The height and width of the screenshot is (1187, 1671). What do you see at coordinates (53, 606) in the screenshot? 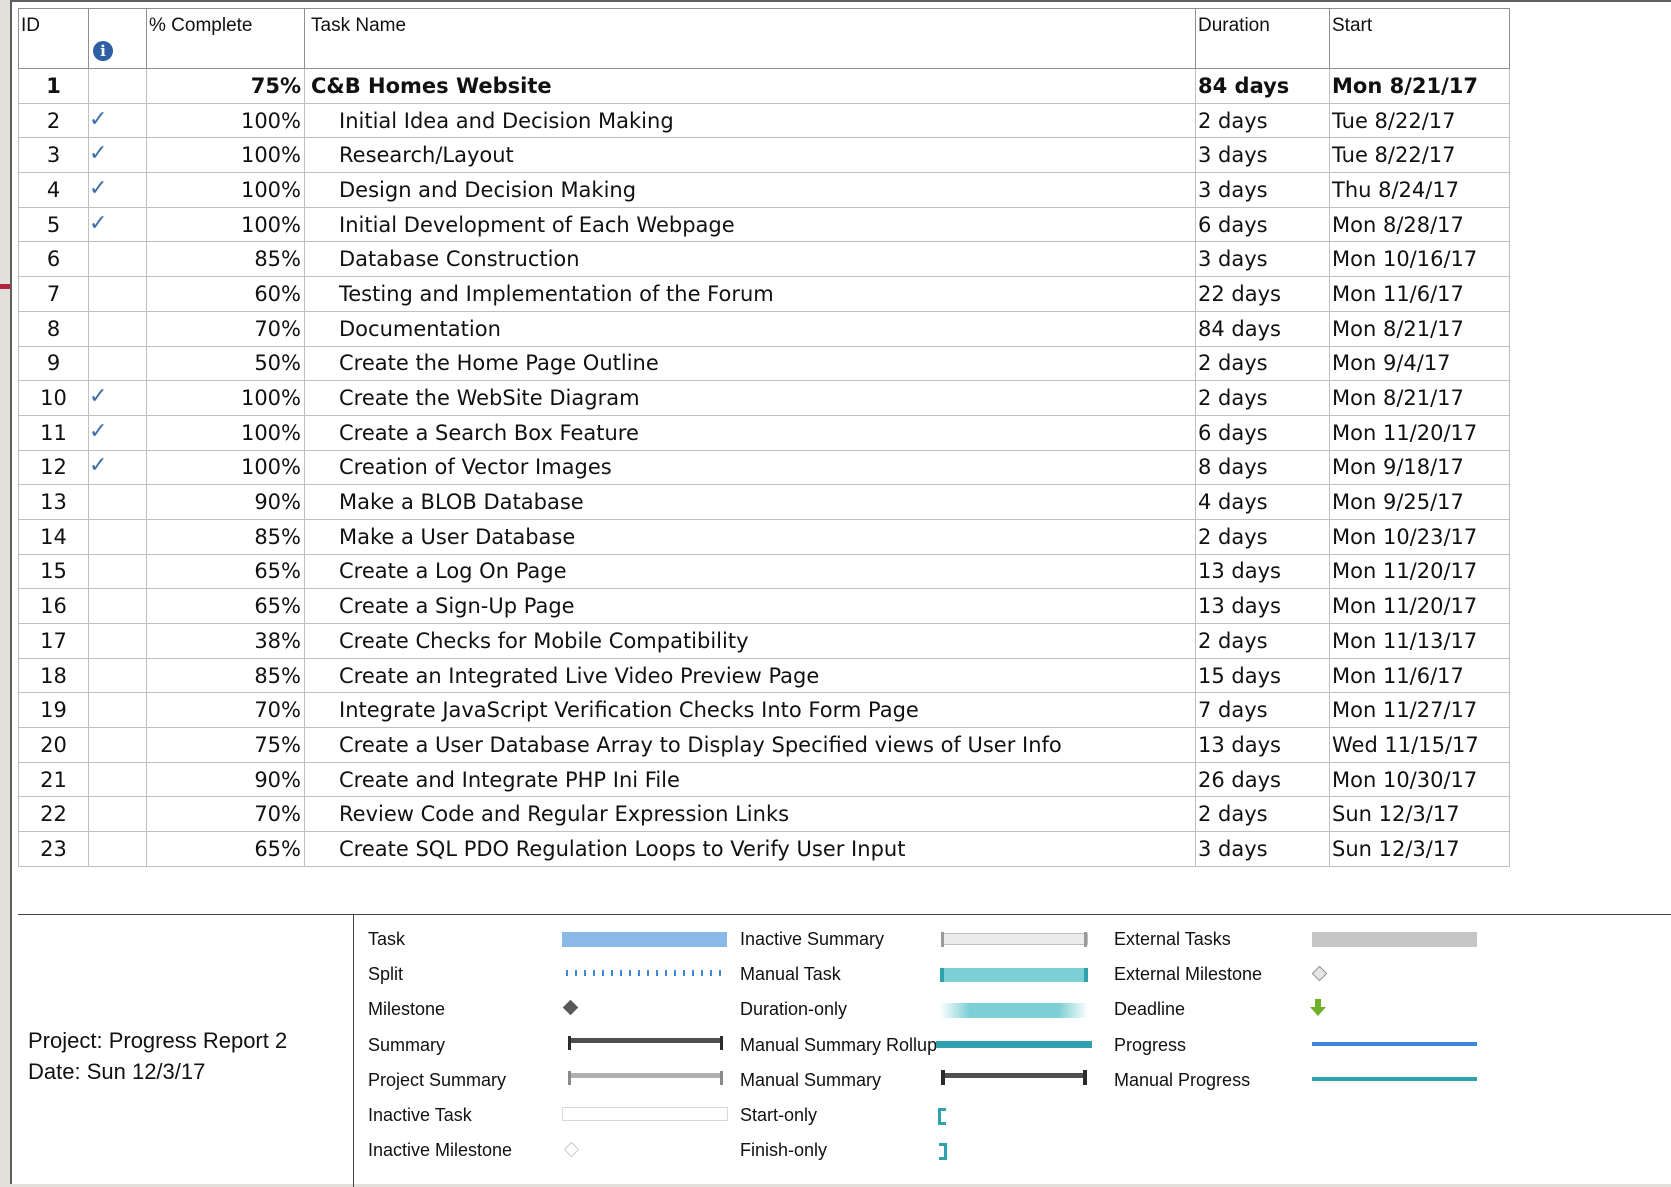
I see `task-id-cell: 16` at bounding box center [53, 606].